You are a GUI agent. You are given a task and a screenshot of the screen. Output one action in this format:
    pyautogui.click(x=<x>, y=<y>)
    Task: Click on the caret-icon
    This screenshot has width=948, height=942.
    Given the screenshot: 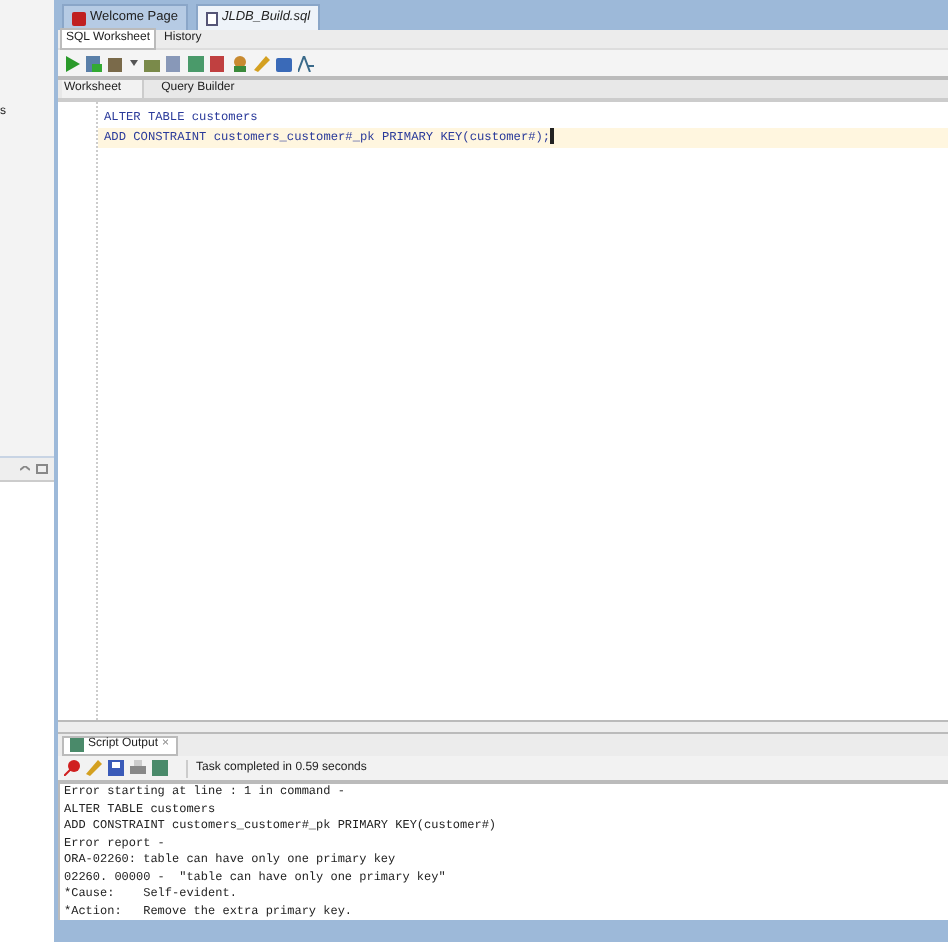 What is the action you would take?
    pyautogui.click(x=134, y=63)
    